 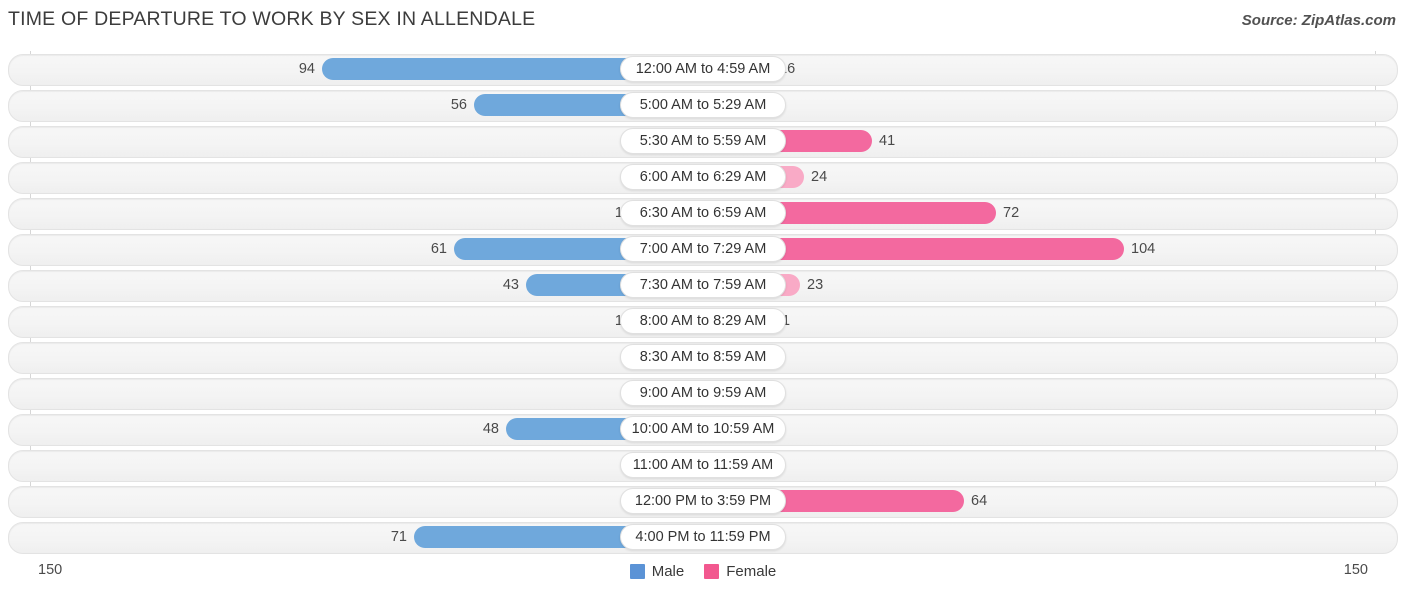 I want to click on male-bar-group: 71, so click(x=353, y=537).